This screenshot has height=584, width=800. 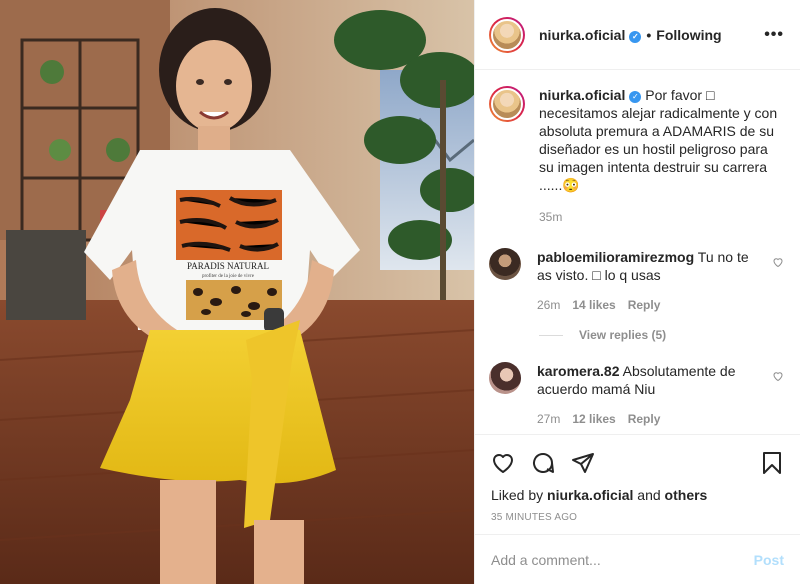 I want to click on likes-summary: Liked by niurka.oficial and others, so click(x=637, y=495).